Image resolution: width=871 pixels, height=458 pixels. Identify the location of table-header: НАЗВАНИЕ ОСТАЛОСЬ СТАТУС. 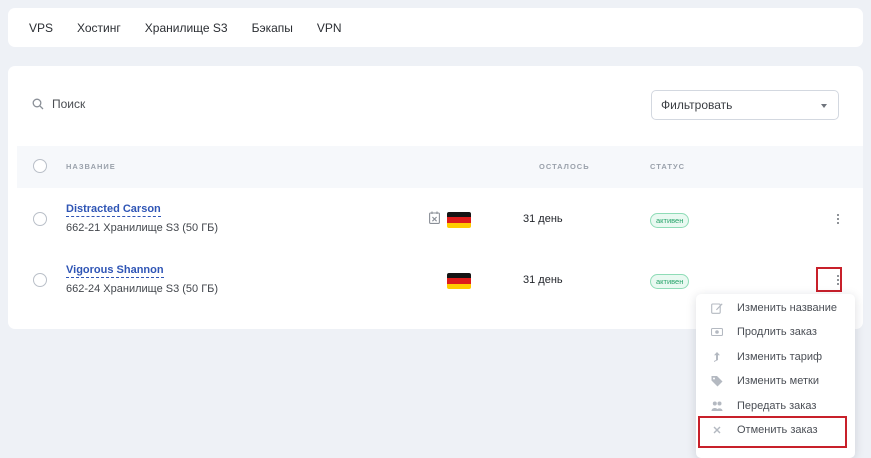
(440, 167).